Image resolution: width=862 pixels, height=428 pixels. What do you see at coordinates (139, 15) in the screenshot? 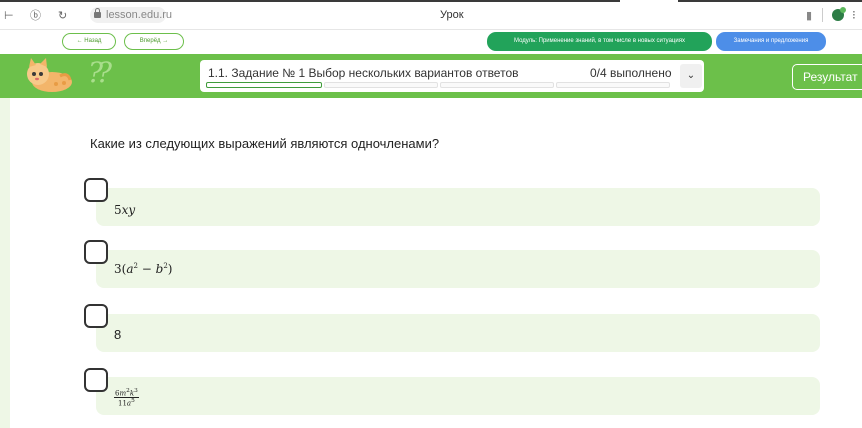
I see `url-text: lesson.edu.ru` at bounding box center [139, 15].